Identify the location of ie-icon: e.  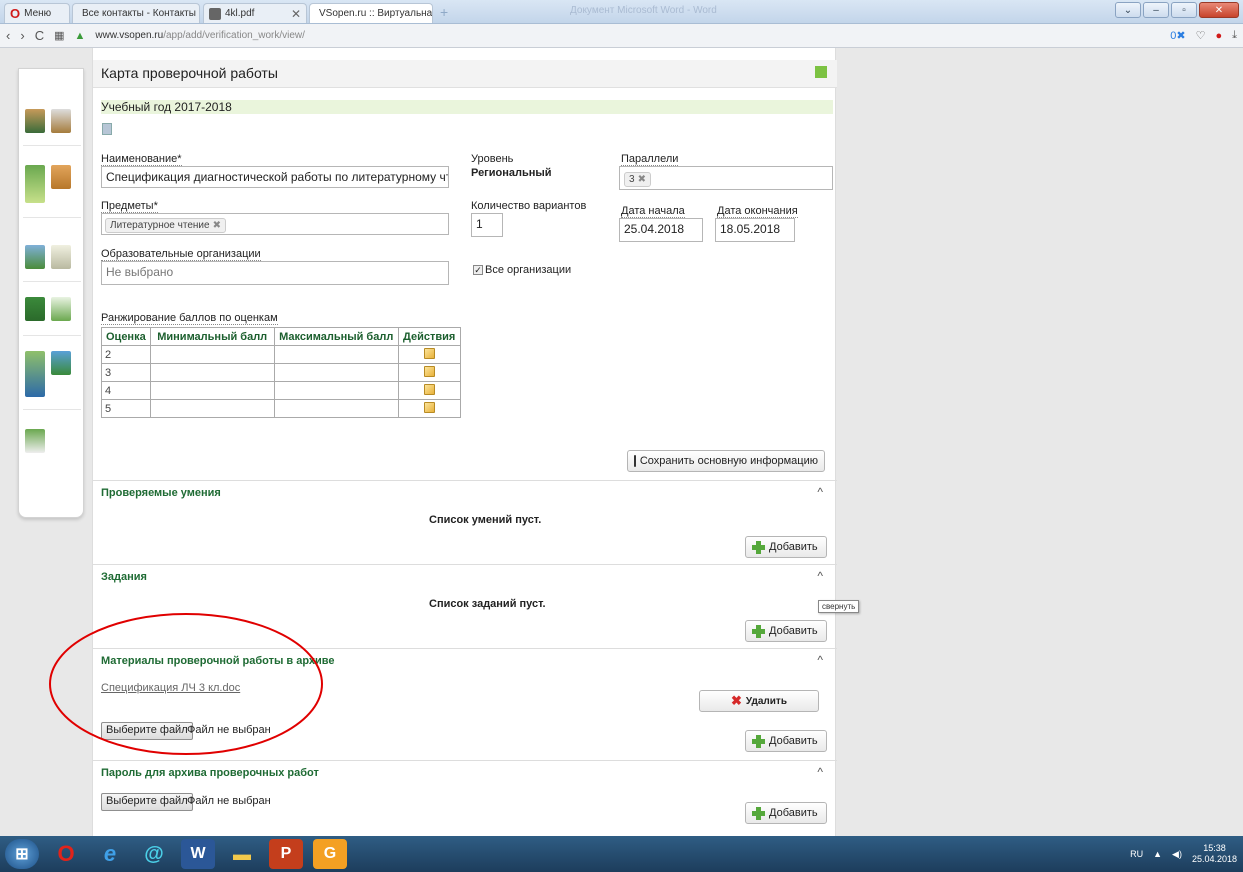
(110, 854).